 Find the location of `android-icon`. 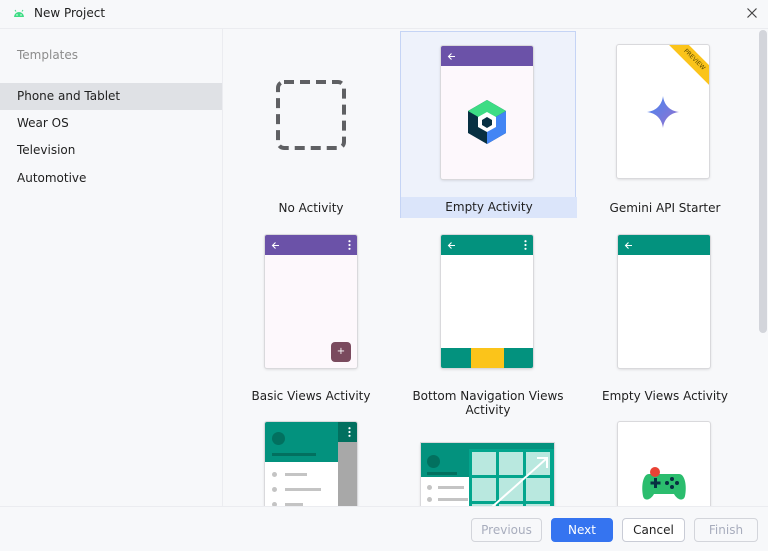

android-icon is located at coordinates (19, 13).